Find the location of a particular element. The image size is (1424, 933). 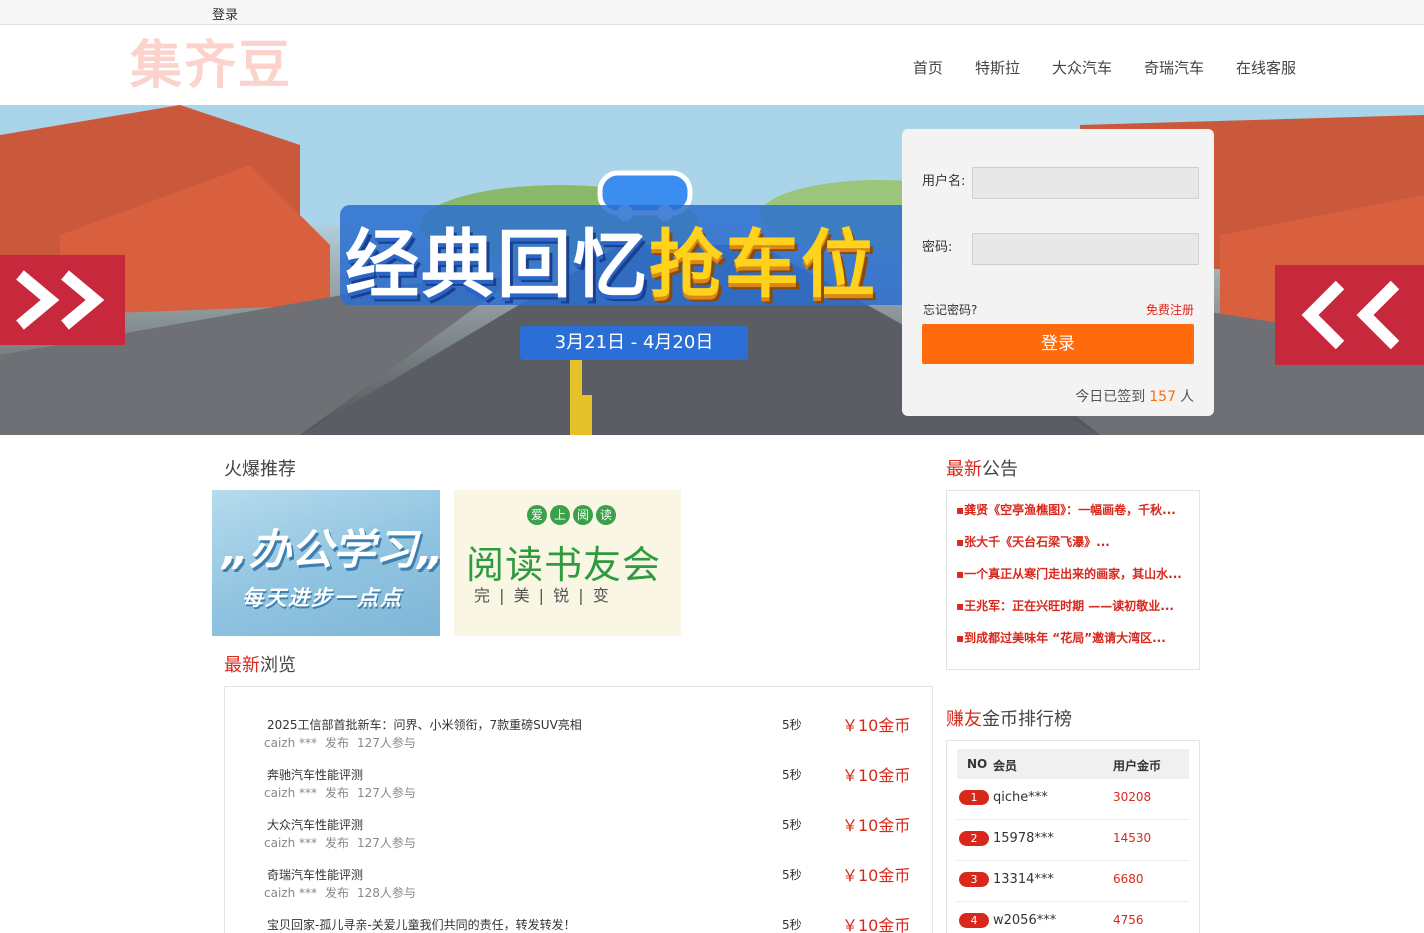

browse-item: 奇瑞汽车性能评测 caizh *** 发布 128人参与 5秒 ￥10金币 is located at coordinates (590, 886).